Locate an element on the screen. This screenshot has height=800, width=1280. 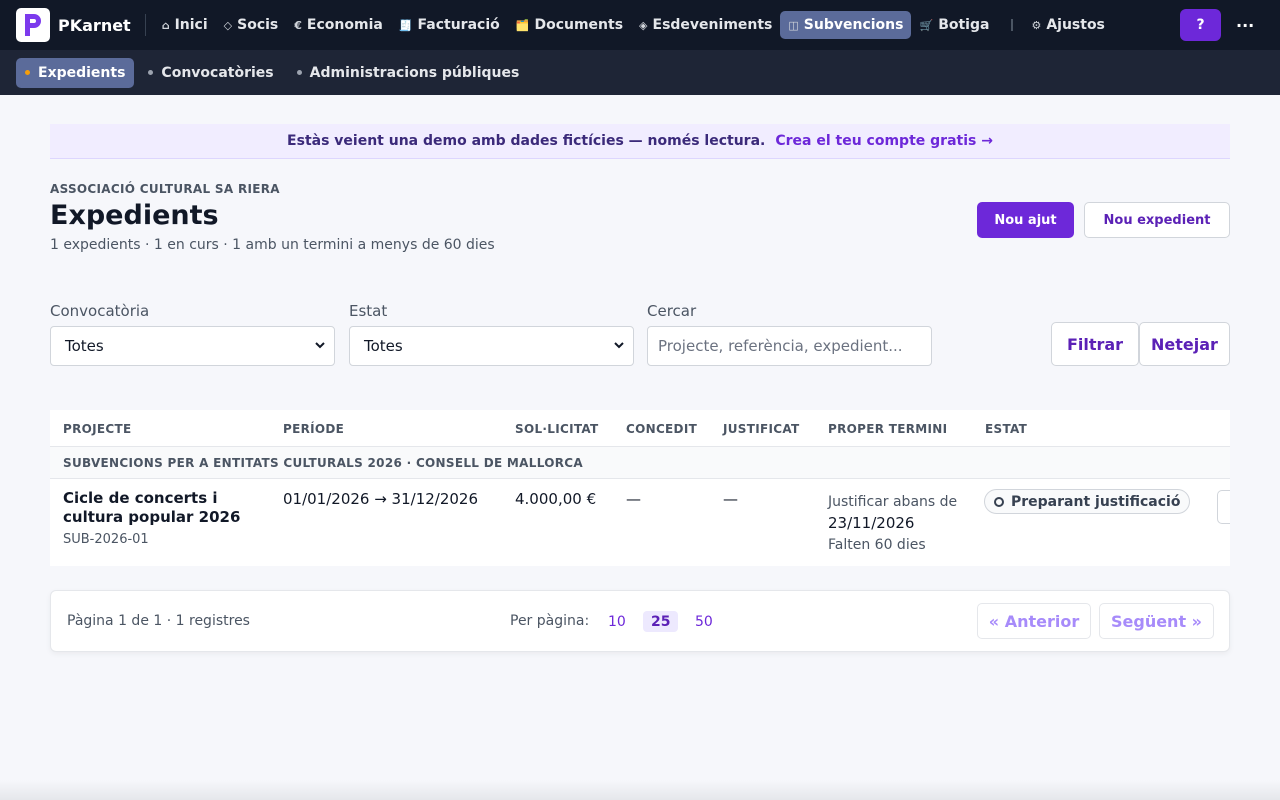
call-filter-label: Convocatòria is located at coordinates (100, 311).